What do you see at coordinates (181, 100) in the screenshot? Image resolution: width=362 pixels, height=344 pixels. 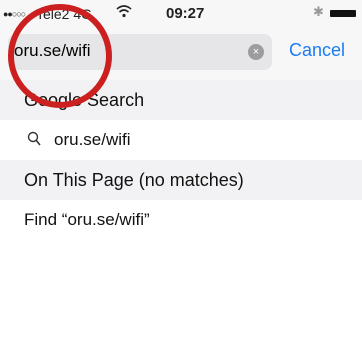 I see `google-search-header: Google Search` at bounding box center [181, 100].